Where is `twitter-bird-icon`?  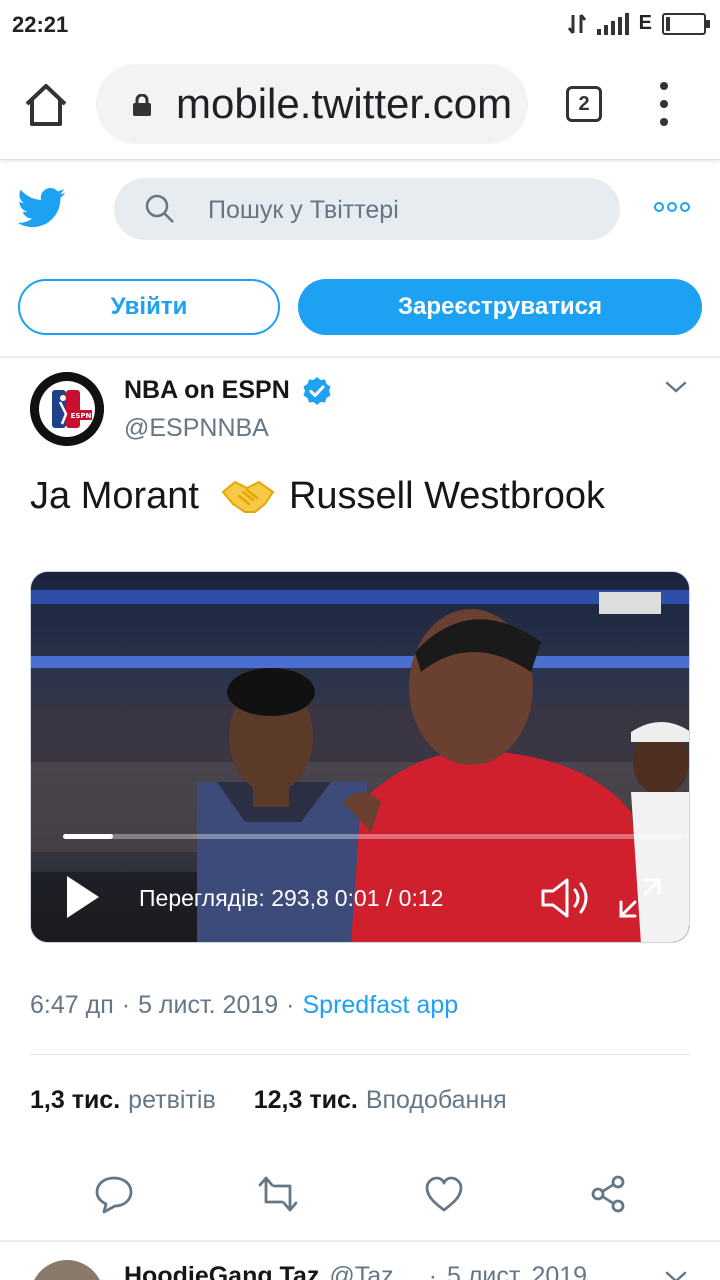 twitter-bird-icon is located at coordinates (42, 208).